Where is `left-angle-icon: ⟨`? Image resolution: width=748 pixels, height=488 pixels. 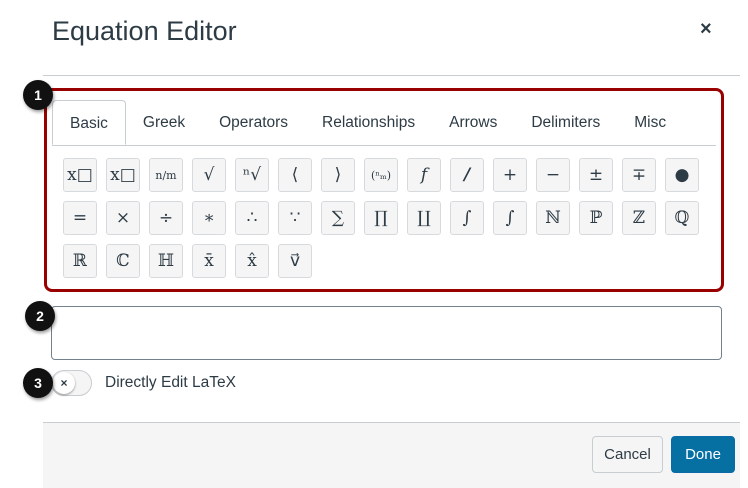
left-angle-icon: ⟨ is located at coordinates (295, 175).